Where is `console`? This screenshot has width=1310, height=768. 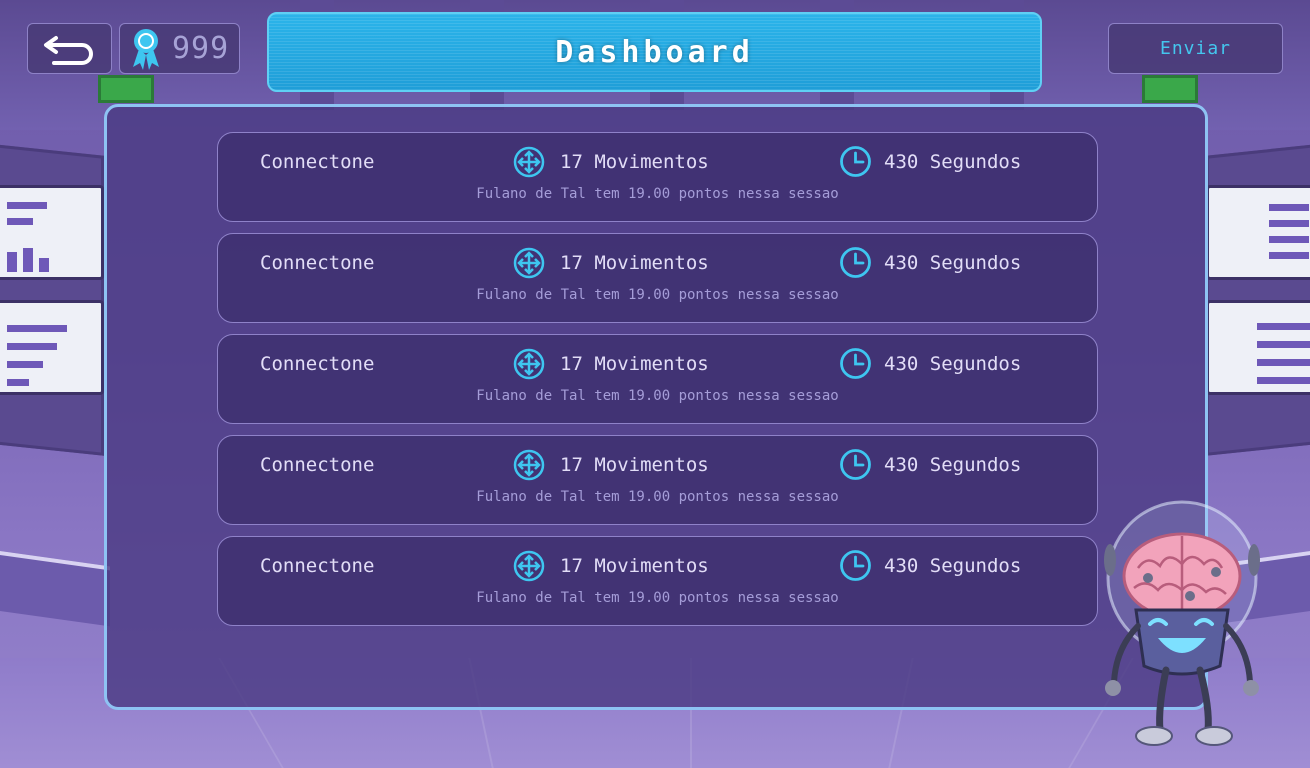 console is located at coordinates (55, 588).